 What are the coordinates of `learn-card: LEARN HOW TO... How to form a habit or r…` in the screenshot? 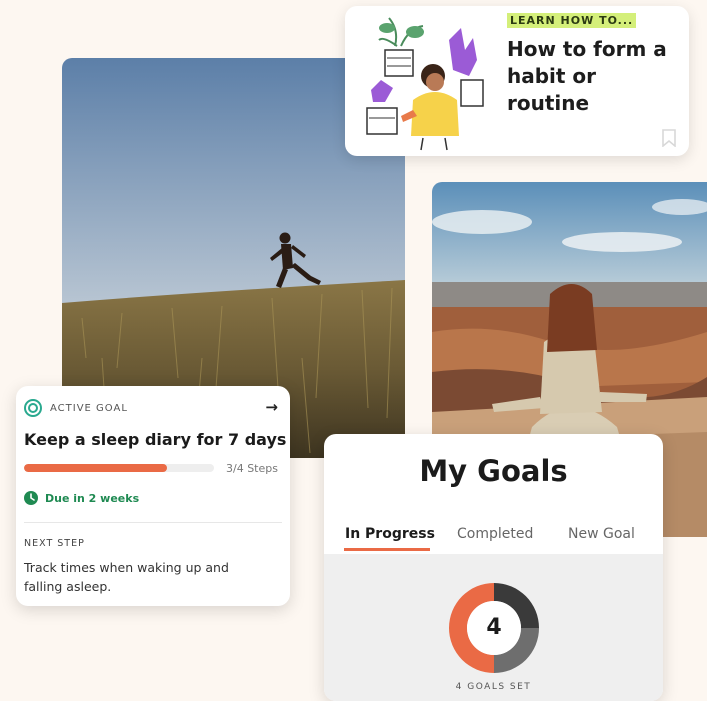 It's located at (517, 81).